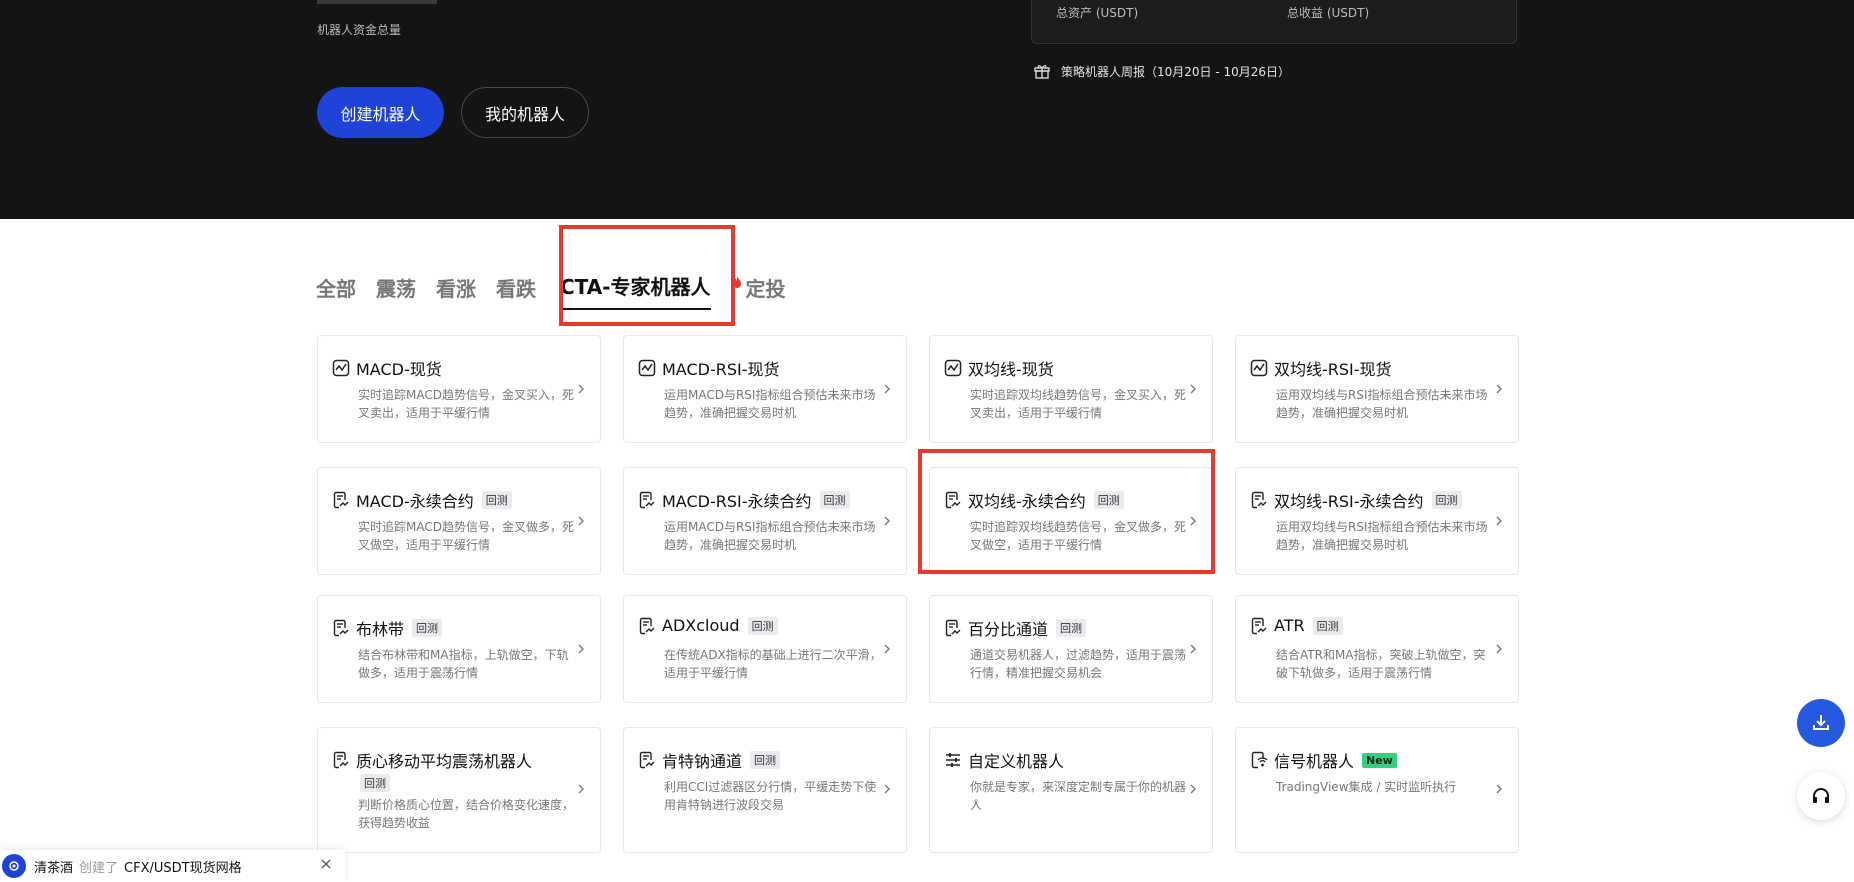  Describe the element at coordinates (466, 536) in the screenshot. I see `bot-card-desc: 实时追踪MACD趋势信号，金叉做多，死叉做空，适用于平缓行情` at that location.